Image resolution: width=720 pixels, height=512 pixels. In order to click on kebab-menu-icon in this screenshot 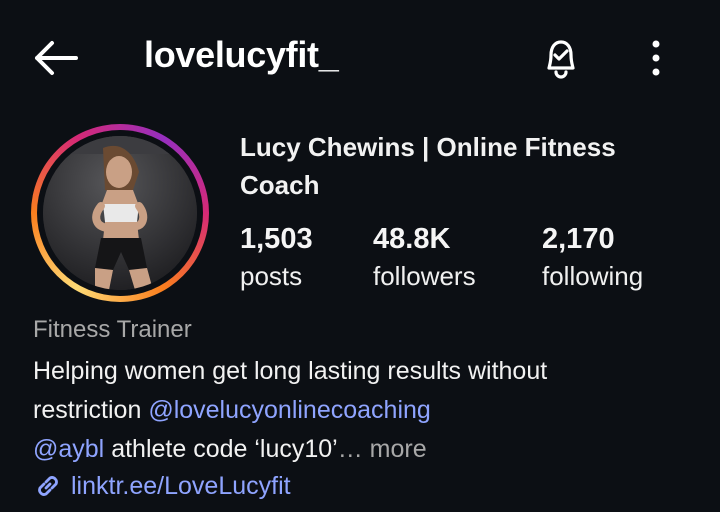, I will do `click(656, 58)`.